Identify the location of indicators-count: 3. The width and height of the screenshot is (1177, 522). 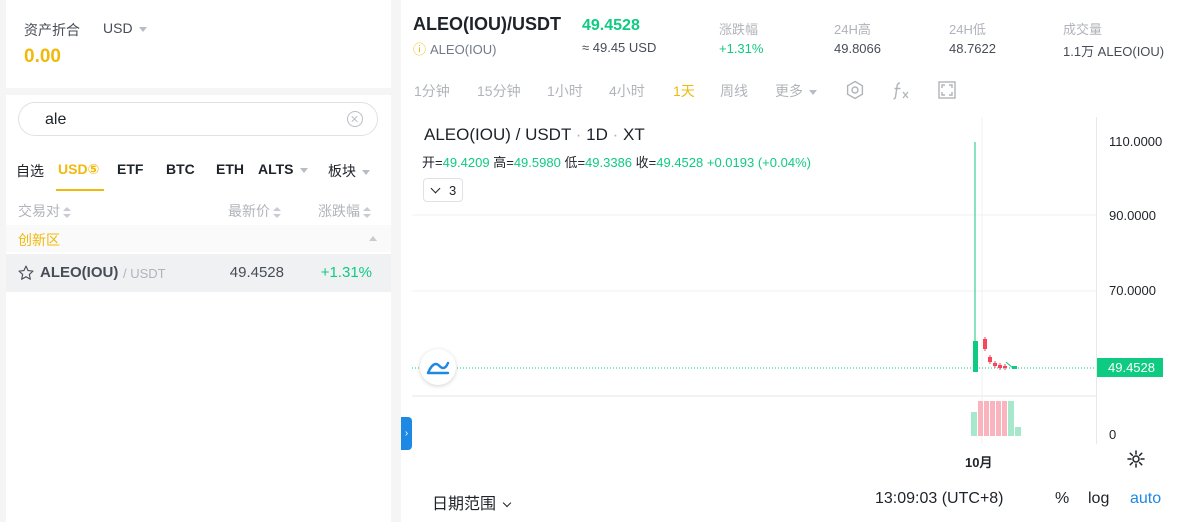
(453, 190).